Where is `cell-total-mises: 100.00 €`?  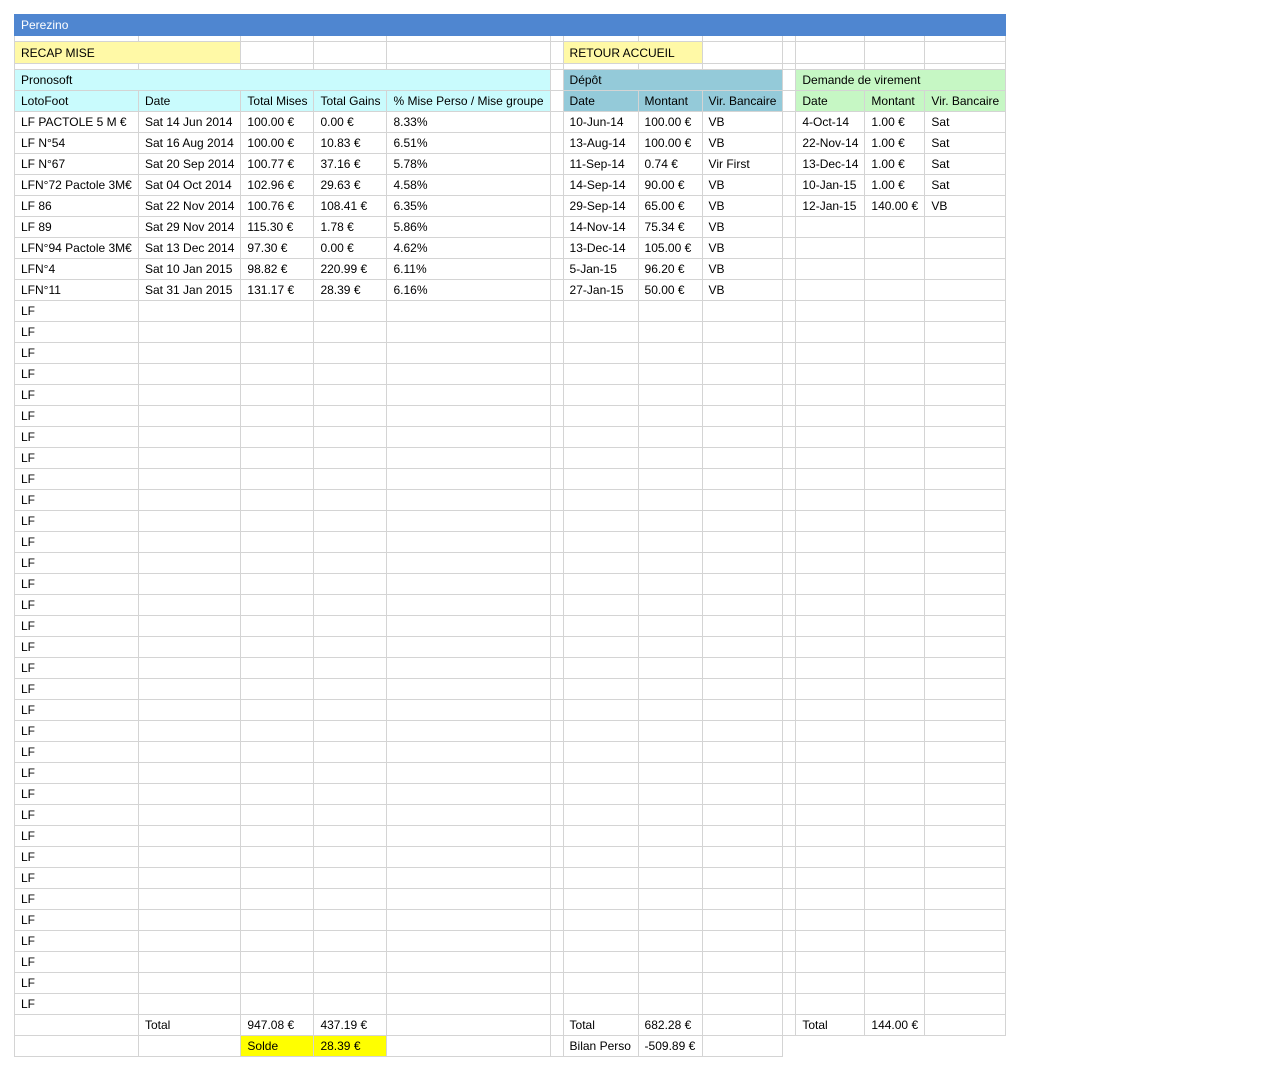 cell-total-mises: 100.00 € is located at coordinates (277, 122).